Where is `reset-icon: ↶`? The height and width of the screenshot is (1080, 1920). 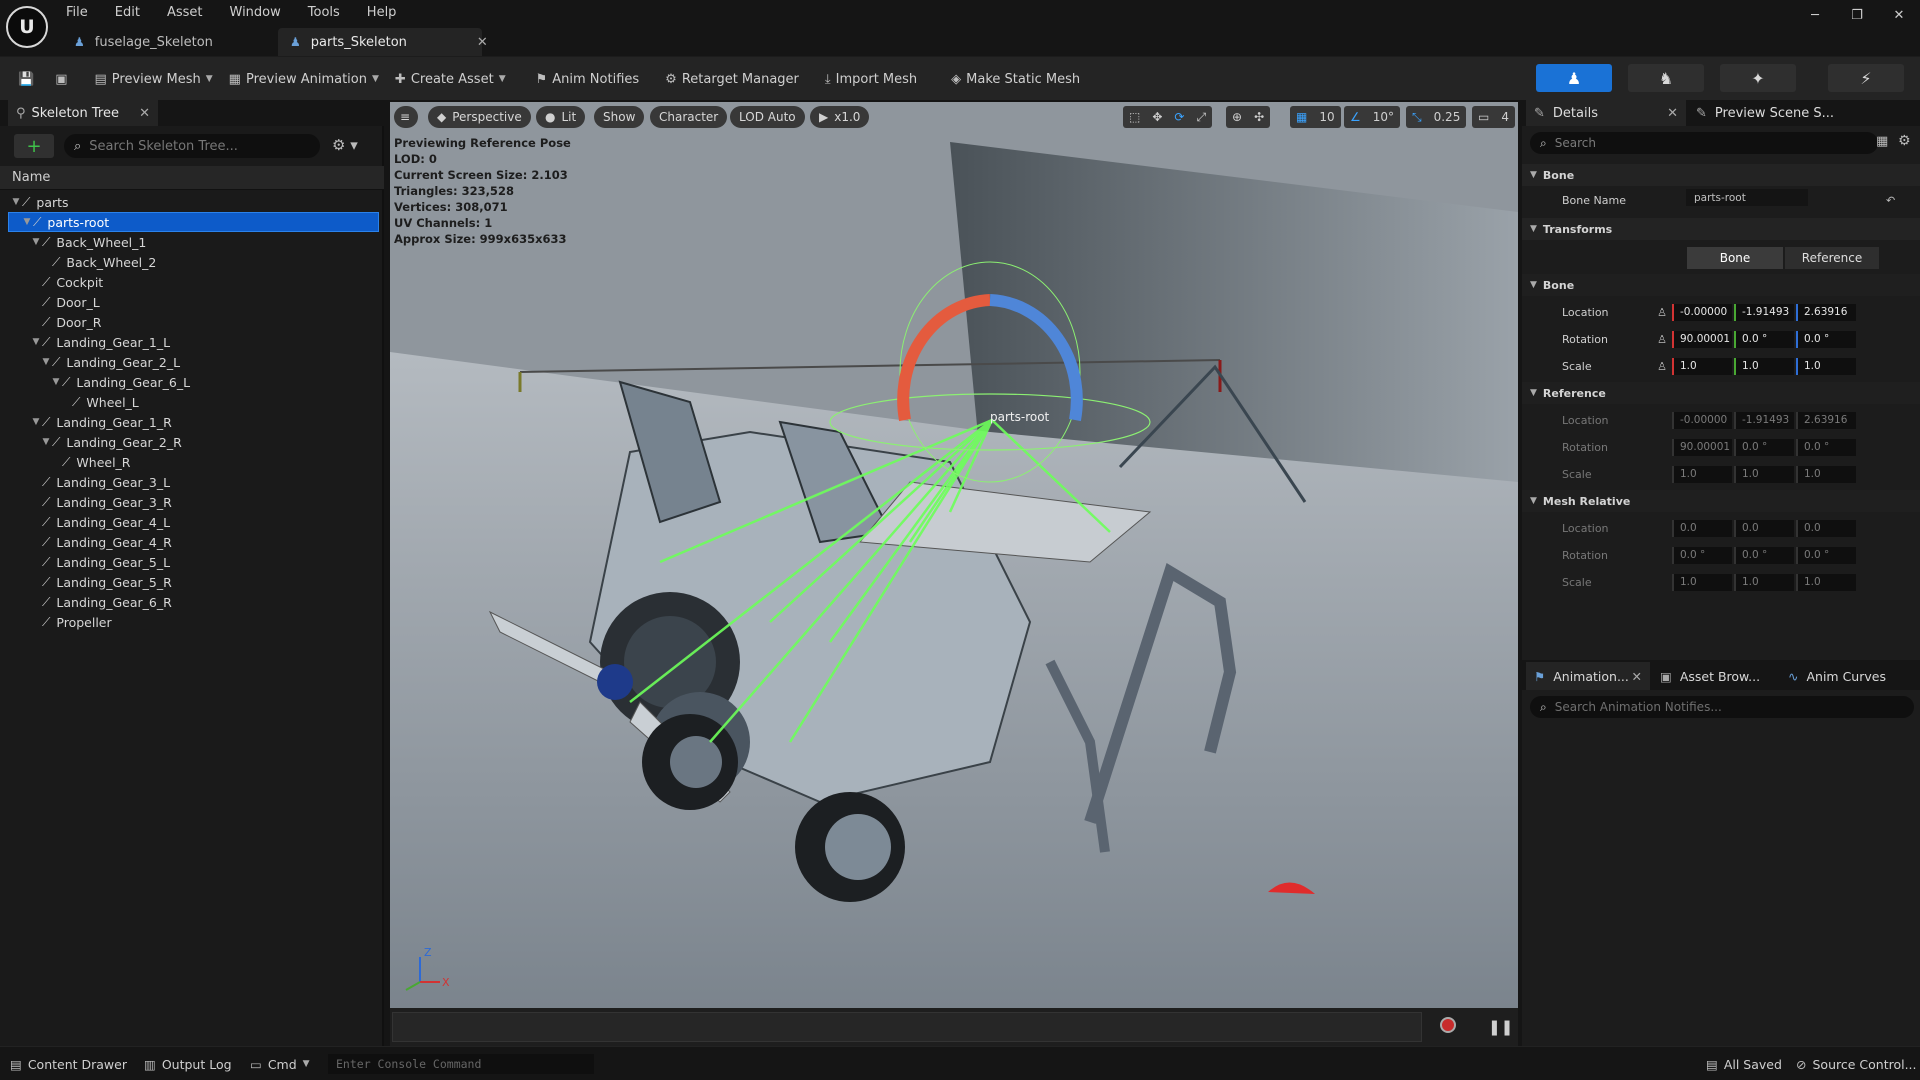 reset-icon: ↶ is located at coordinates (1890, 200).